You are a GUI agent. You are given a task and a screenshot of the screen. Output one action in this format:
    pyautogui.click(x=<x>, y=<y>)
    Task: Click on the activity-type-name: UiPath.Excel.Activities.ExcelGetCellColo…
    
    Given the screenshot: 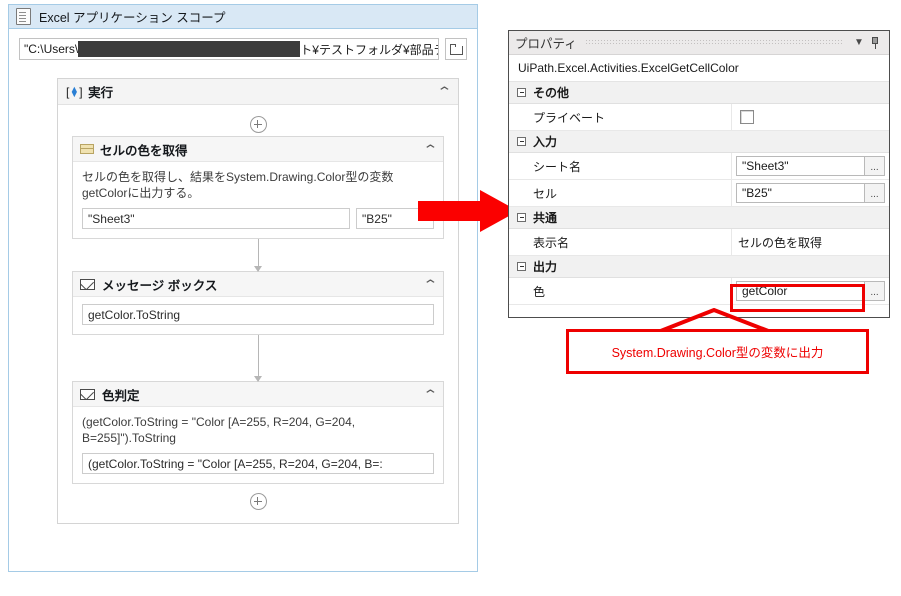 What is the action you would take?
    pyautogui.click(x=699, y=68)
    